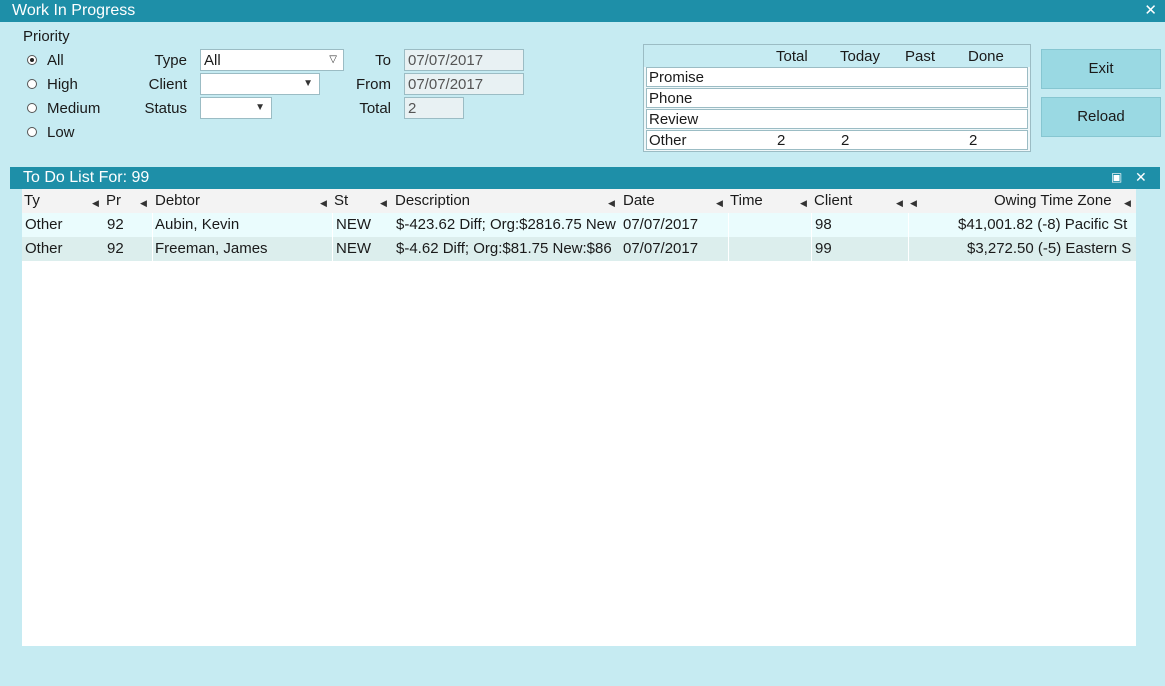 Image resolution: width=1165 pixels, height=686 pixels. Describe the element at coordinates (341, 200) in the screenshot. I see `col-header-st: St` at that location.